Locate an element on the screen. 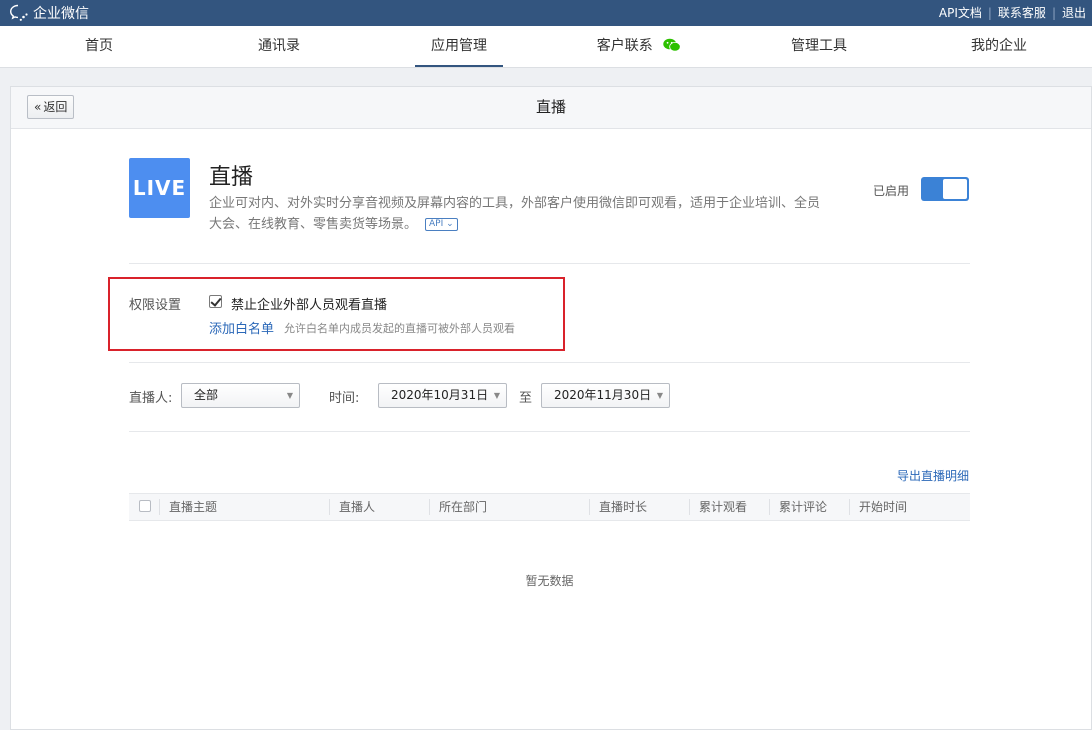 The height and width of the screenshot is (730, 1092). start-date-select: 2020年10月31日 ▼ is located at coordinates (442, 395).